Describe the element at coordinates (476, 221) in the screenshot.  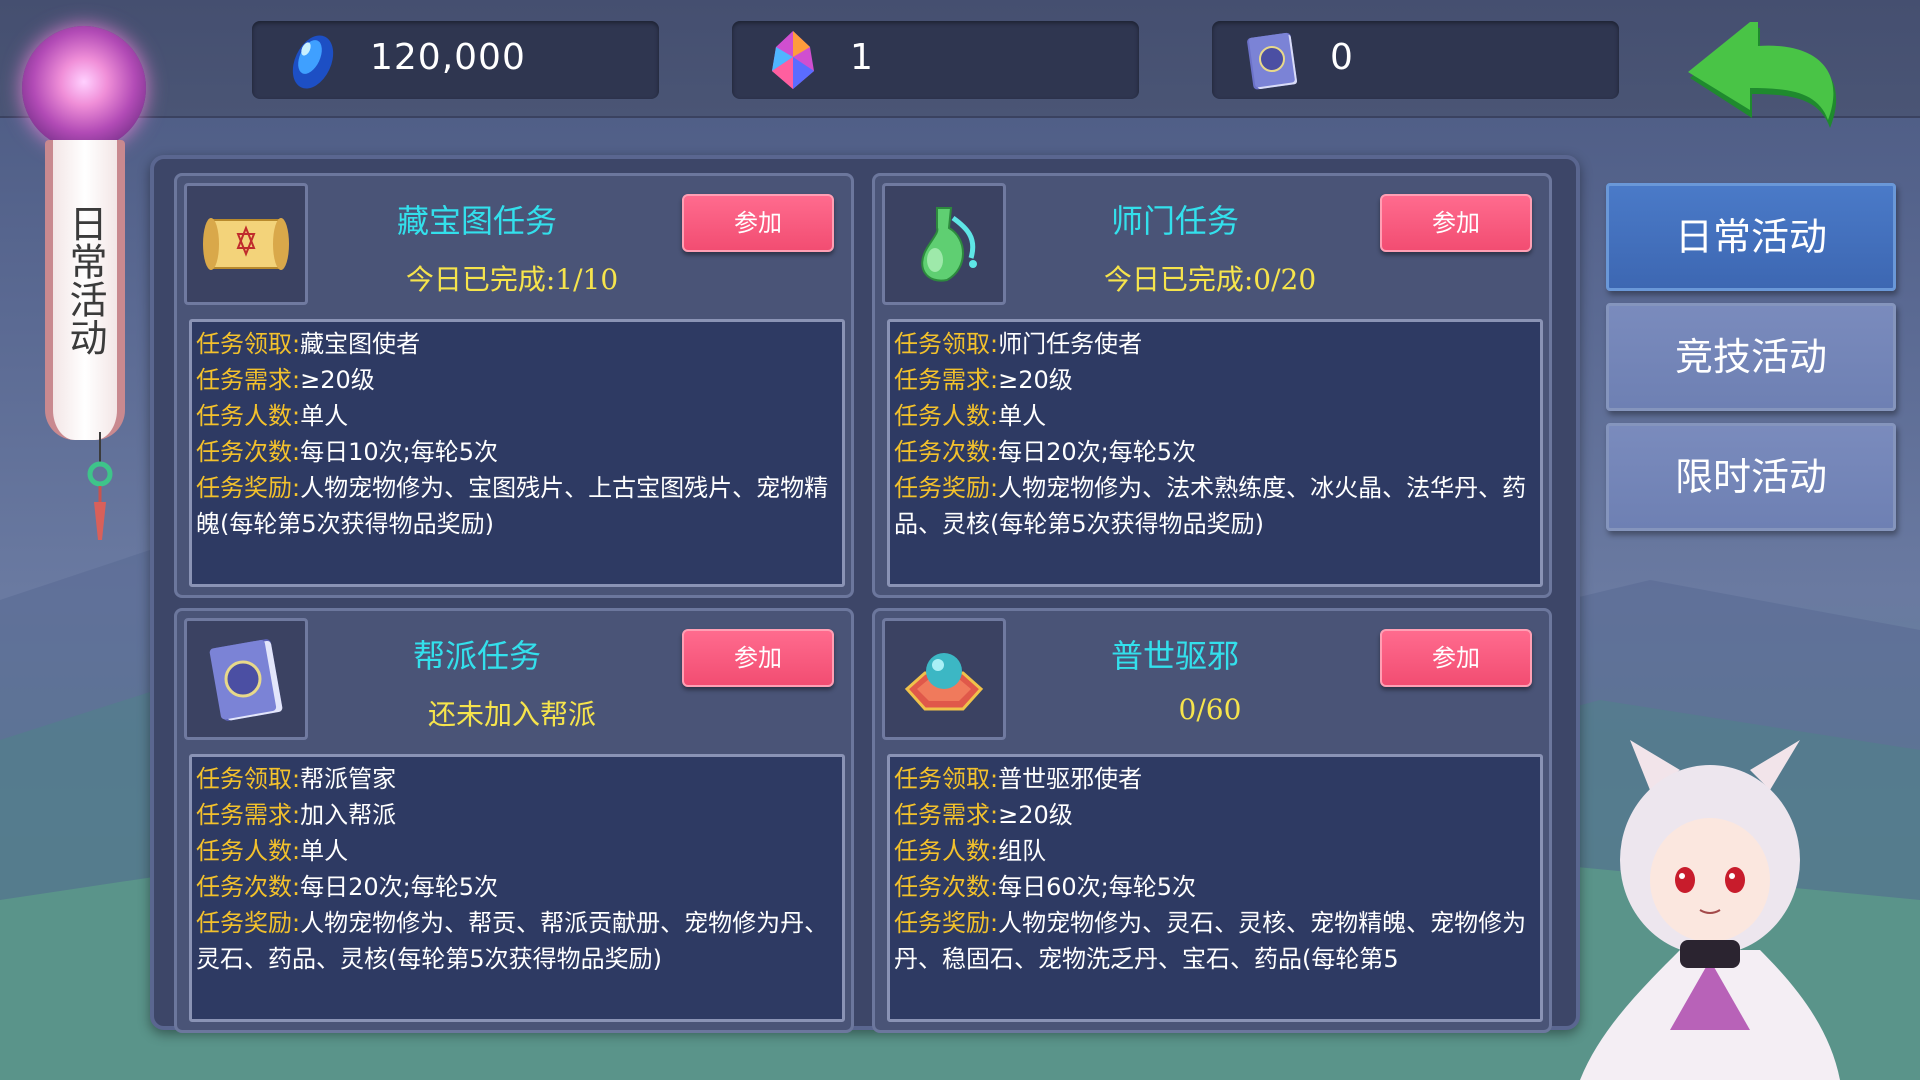
I see `card-title: 藏宝图任务` at that location.